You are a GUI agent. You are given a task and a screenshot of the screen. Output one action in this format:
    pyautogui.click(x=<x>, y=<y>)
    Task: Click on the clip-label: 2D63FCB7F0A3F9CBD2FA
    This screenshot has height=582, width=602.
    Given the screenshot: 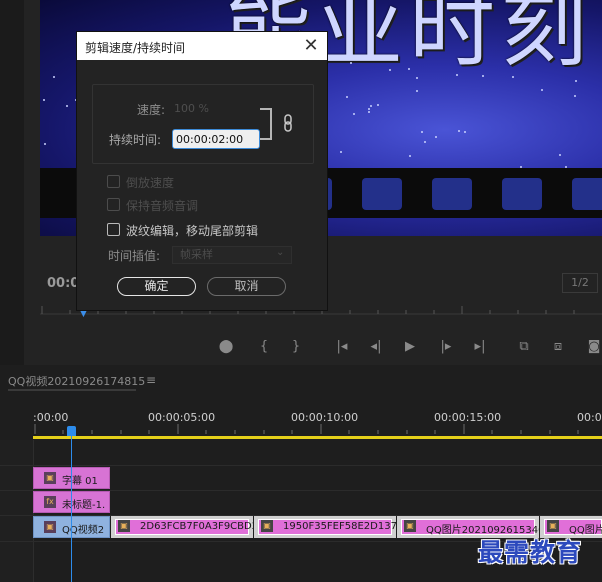 What is the action you would take?
    pyautogui.click(x=196, y=526)
    